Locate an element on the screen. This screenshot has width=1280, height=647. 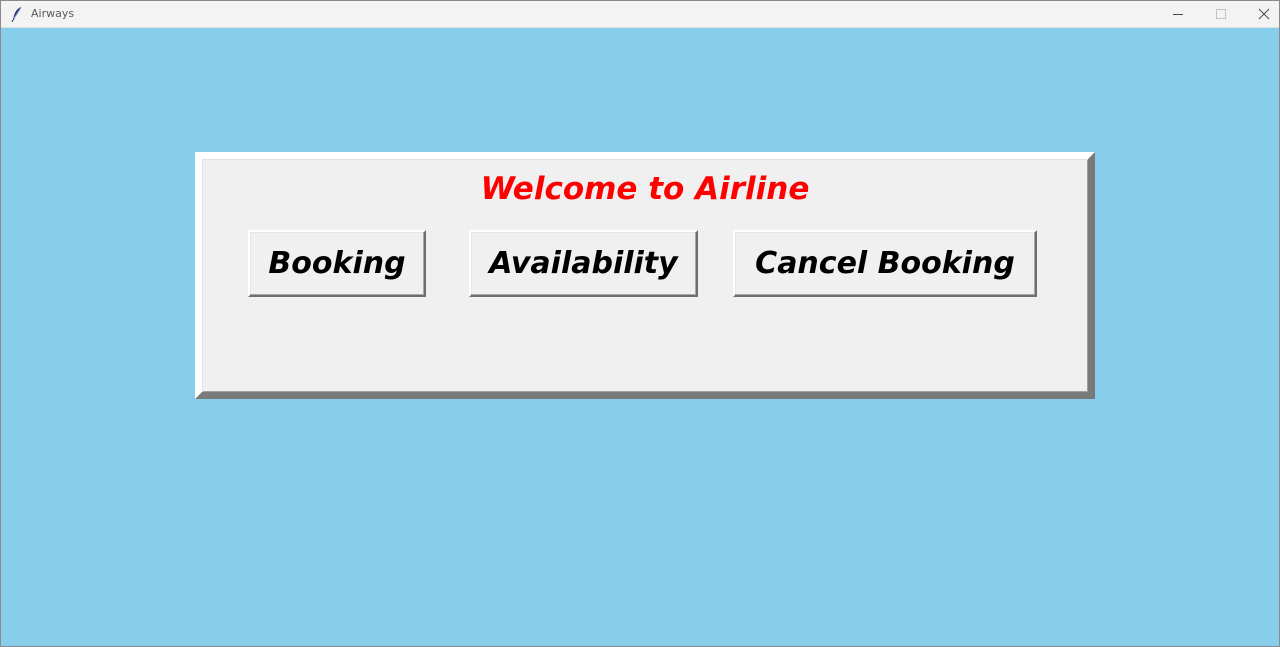
maximize-icon is located at coordinates (1221, 14).